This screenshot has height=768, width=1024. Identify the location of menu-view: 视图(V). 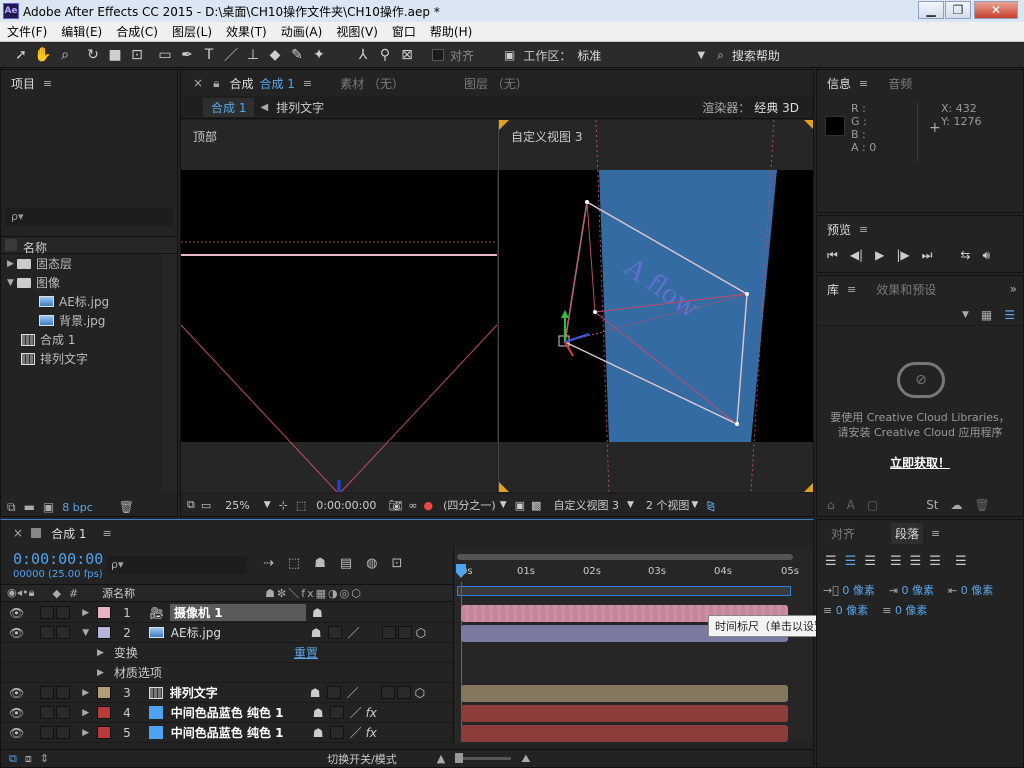
(357, 31).